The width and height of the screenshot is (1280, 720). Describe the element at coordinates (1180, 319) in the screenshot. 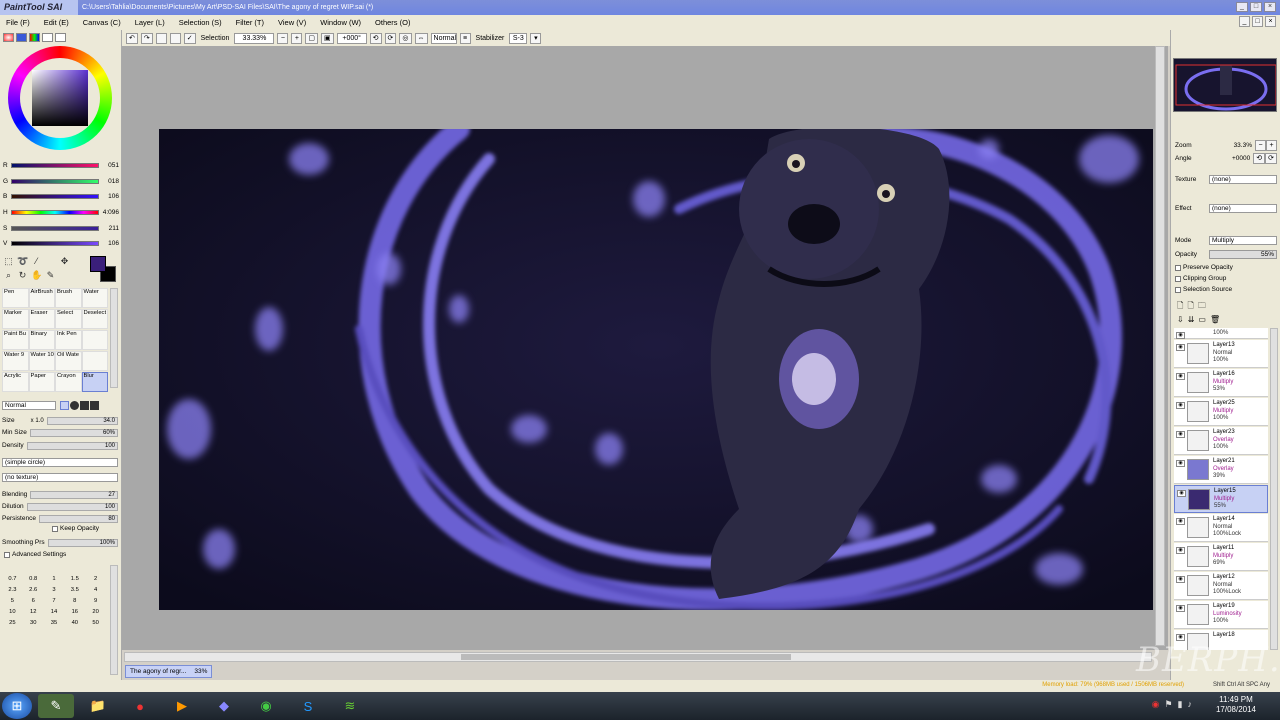

I see `transfer-down-icon: ⇩` at that location.